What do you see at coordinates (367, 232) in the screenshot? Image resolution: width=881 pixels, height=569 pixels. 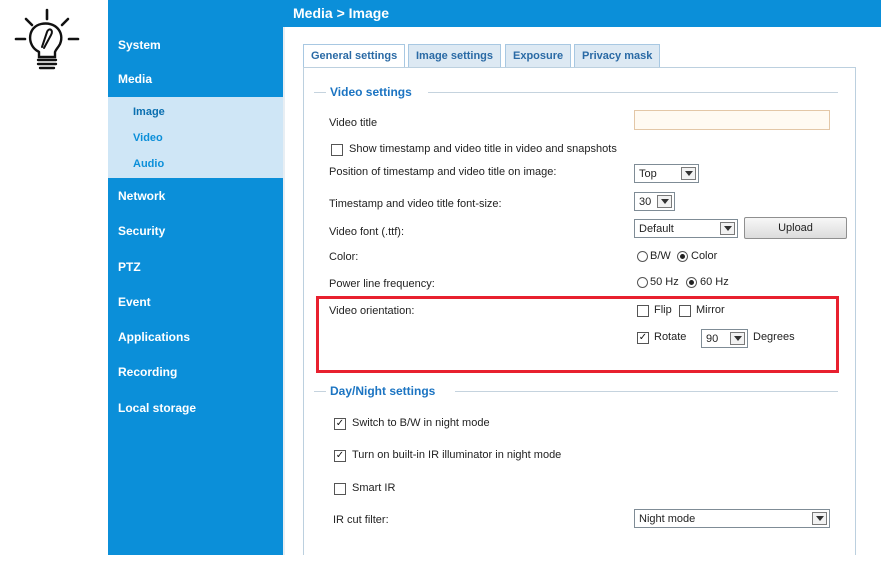 I see `video-font-label: Video font (.ttf):` at bounding box center [367, 232].